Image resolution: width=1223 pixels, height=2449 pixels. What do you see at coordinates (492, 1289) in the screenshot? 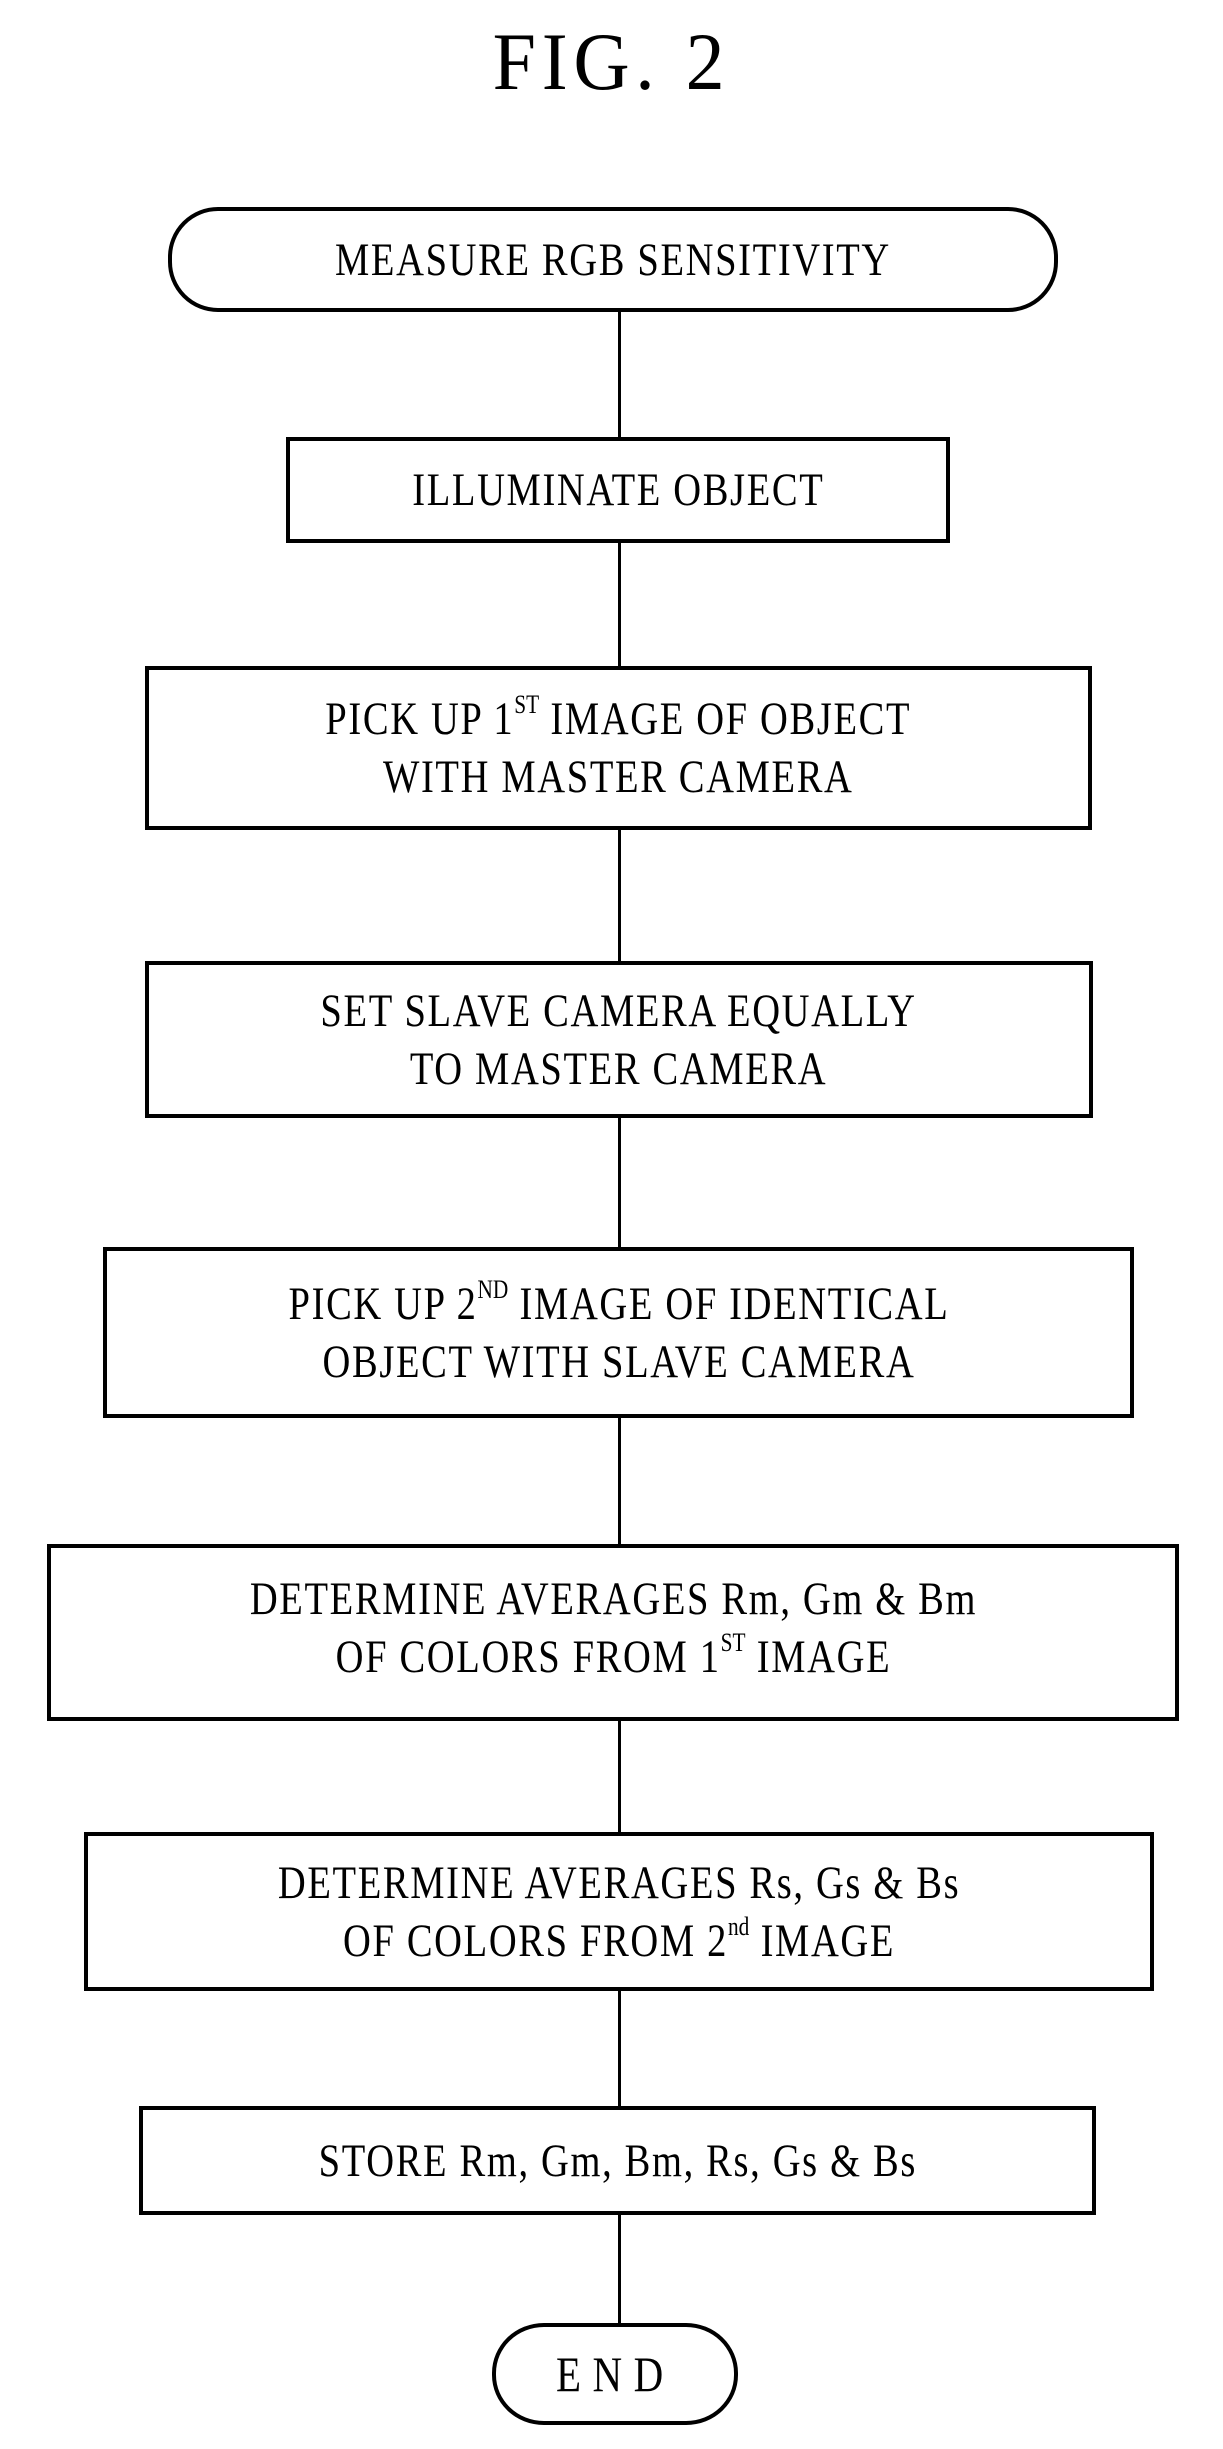
I see `ordinal-superscript: ND` at bounding box center [492, 1289].